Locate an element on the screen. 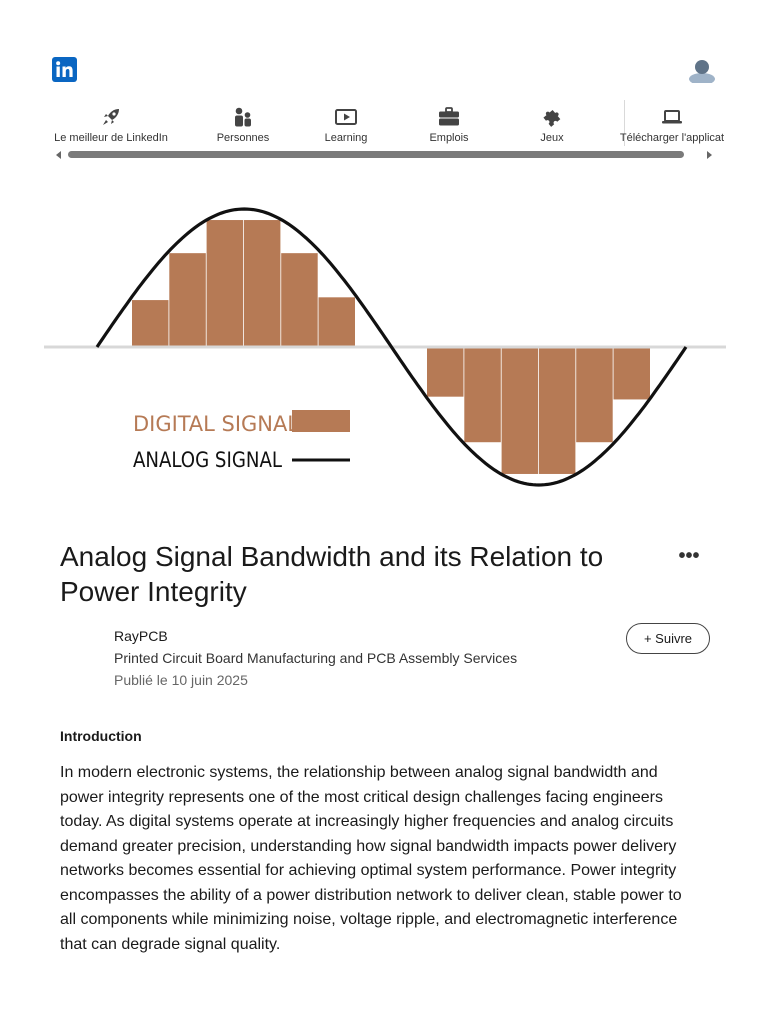  legend-digital-signal: DIGITAL SIGNAL is located at coordinates (216, 424).